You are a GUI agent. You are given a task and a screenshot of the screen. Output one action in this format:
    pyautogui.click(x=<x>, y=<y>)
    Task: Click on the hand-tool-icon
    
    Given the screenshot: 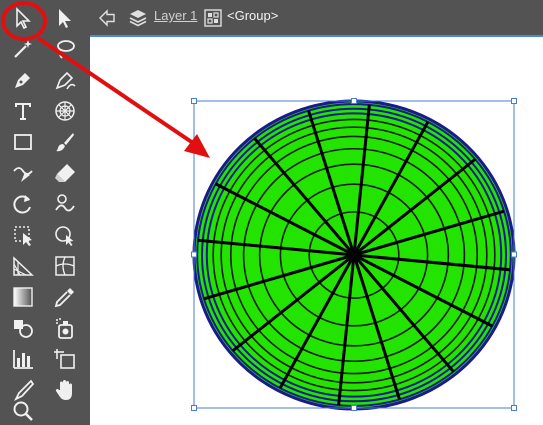 What is the action you would take?
    pyautogui.click(x=63, y=390)
    